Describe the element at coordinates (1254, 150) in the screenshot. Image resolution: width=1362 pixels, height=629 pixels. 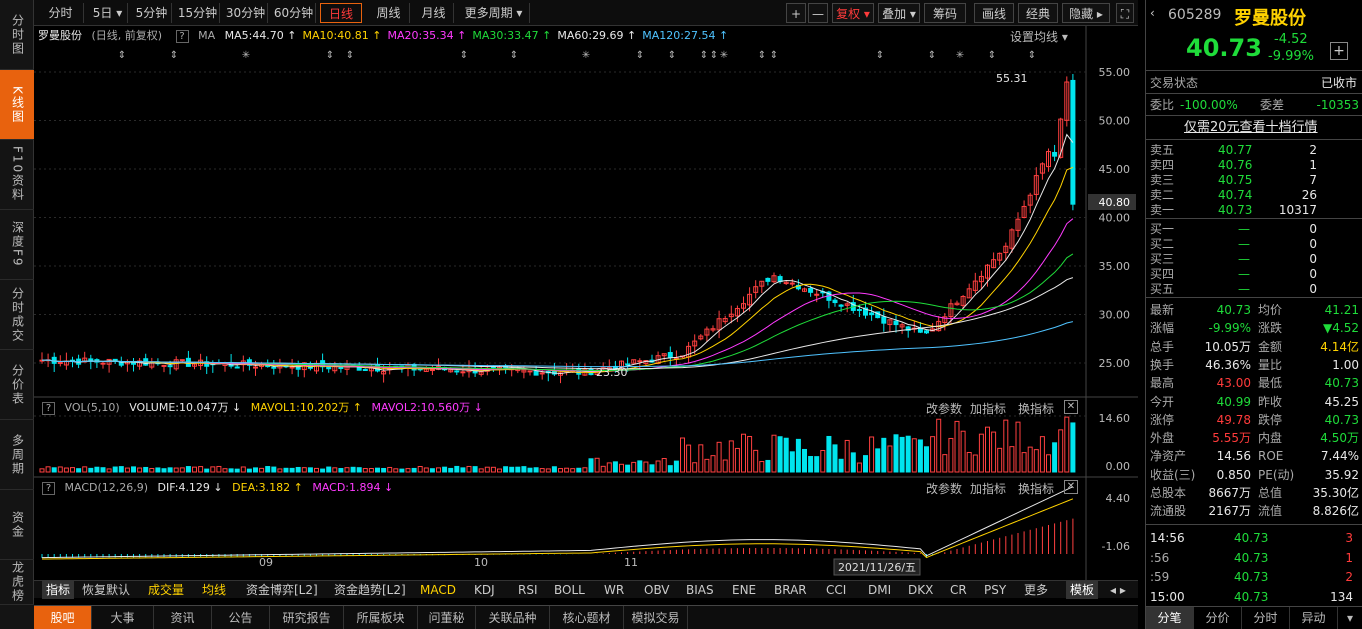
I see `ask-row: 卖五 40.77 2` at that location.